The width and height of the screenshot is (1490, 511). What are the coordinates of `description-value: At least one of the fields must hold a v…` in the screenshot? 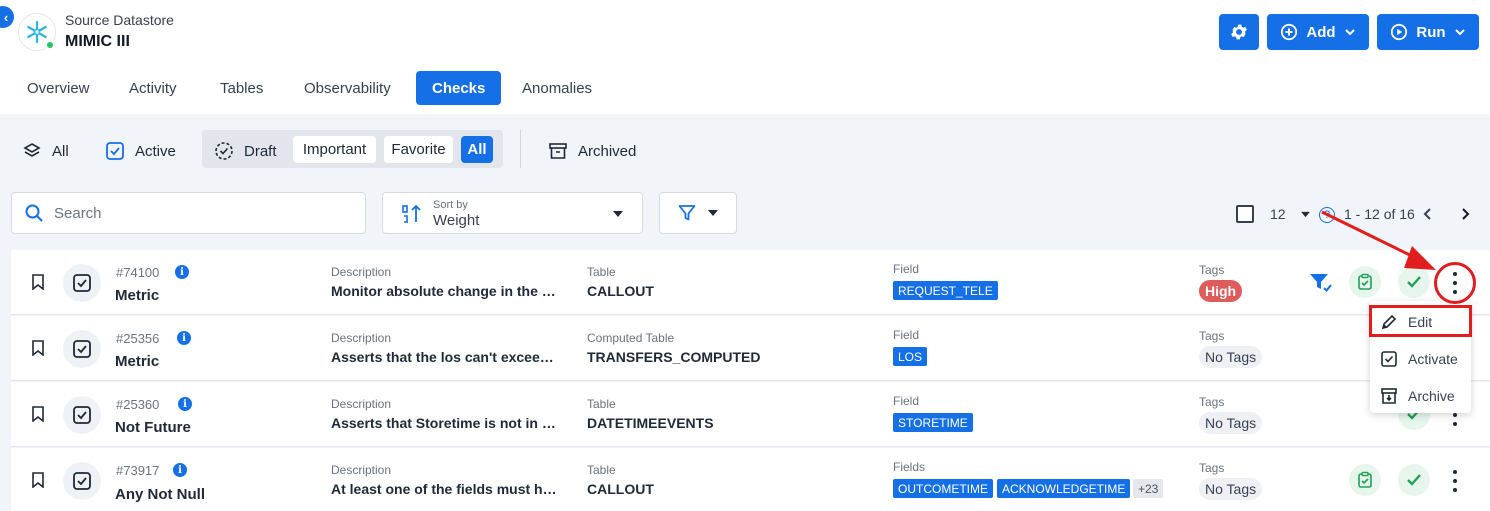 It's located at (445, 489).